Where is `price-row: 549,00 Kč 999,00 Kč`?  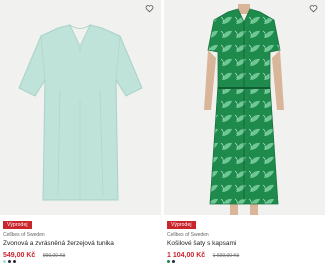
price-row: 549,00 Kč 999,00 Kč is located at coordinates (34, 254).